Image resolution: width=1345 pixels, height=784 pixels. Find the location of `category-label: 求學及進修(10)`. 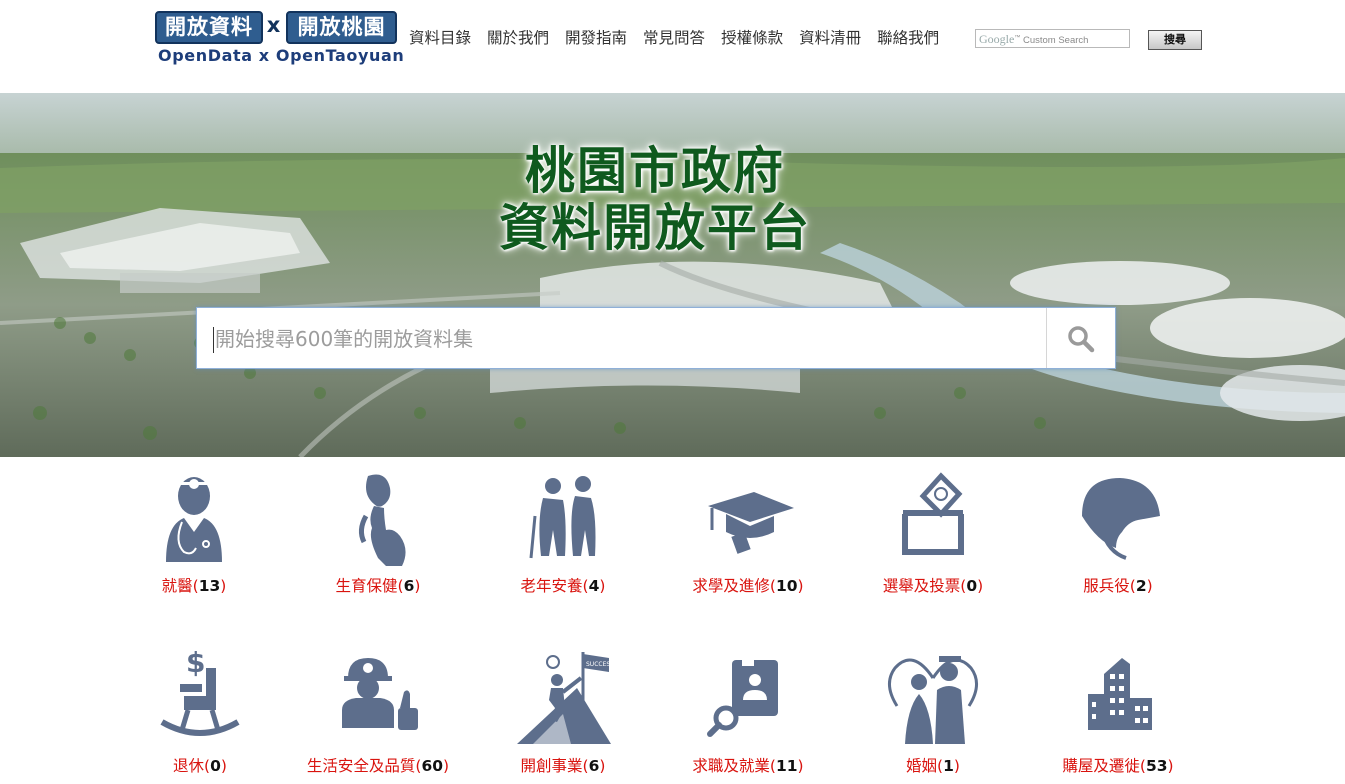

category-label: 求學及進修(10) is located at coordinates (748, 586).